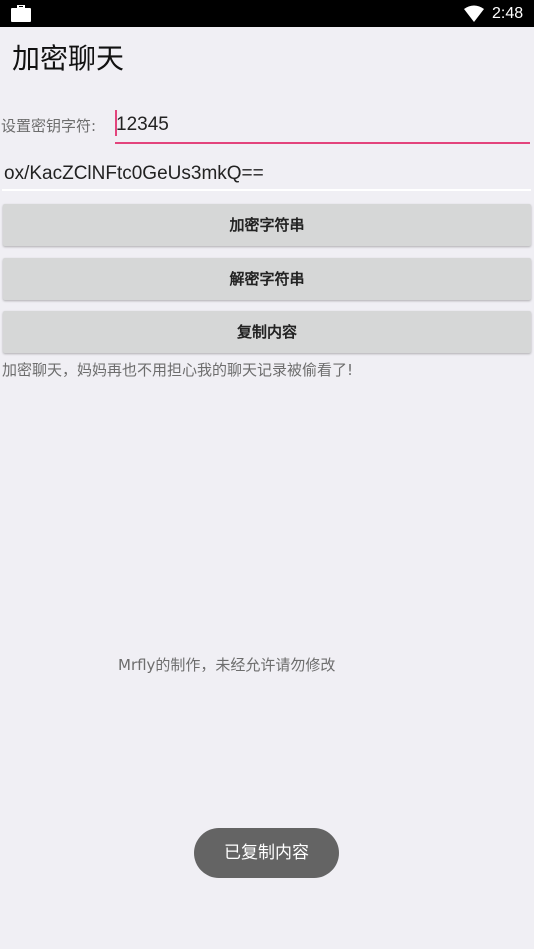 This screenshot has width=534, height=949. What do you see at coordinates (267, 13) in the screenshot?
I see `status-bar: 2:48` at bounding box center [267, 13].